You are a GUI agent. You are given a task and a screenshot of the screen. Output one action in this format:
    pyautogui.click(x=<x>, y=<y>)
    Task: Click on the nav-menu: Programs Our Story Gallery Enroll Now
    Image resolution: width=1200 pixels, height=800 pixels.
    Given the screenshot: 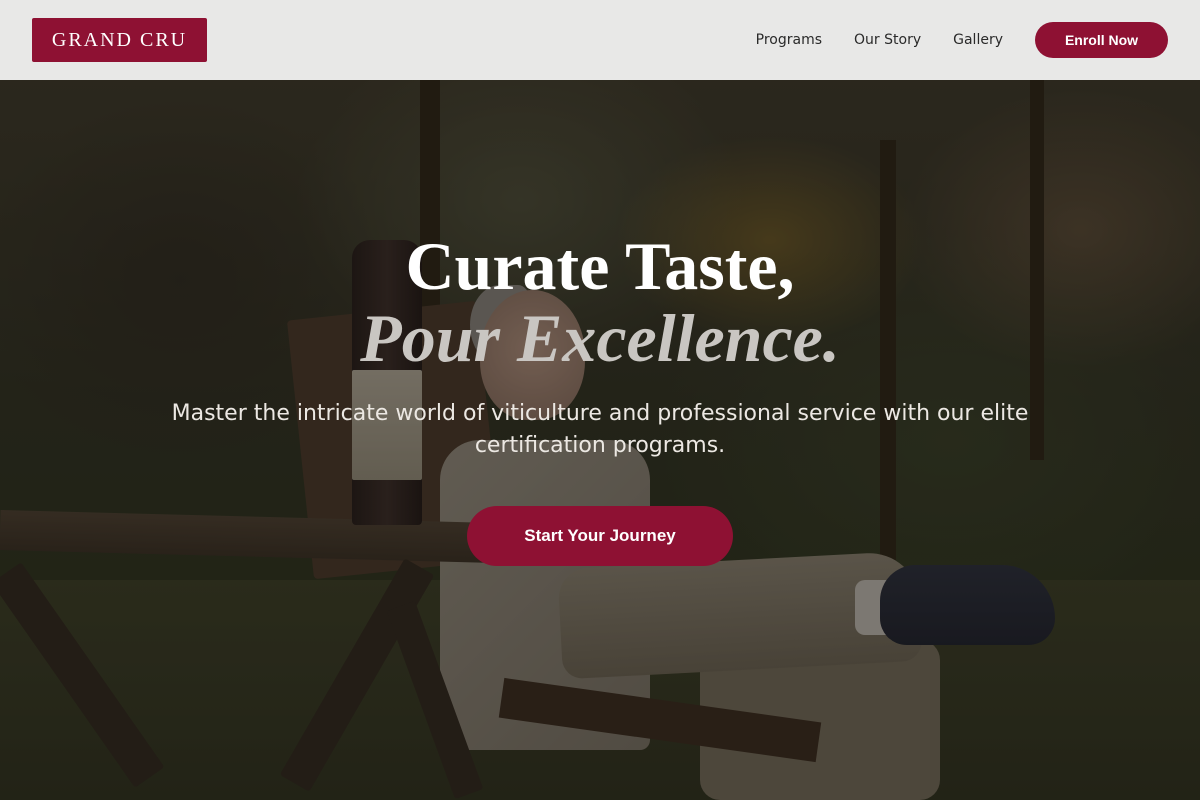 What is the action you would take?
    pyautogui.click(x=962, y=40)
    